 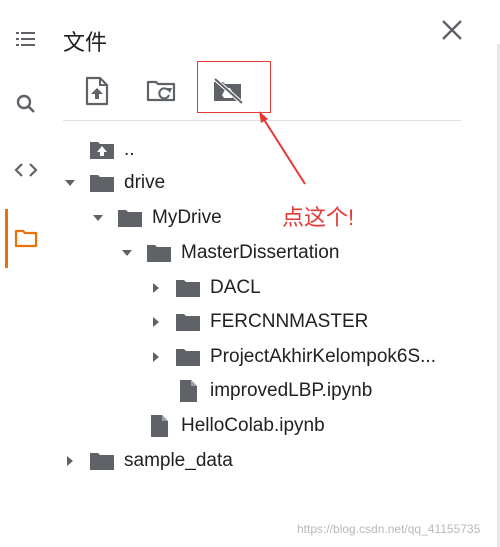 What do you see at coordinates (26, 273) in the screenshot?
I see `left-rail` at bounding box center [26, 273].